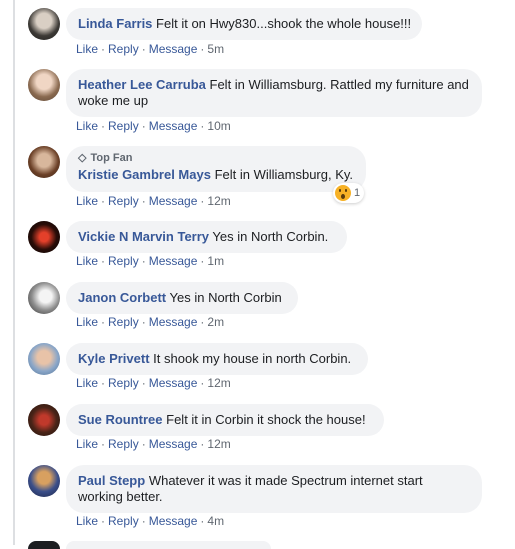  What do you see at coordinates (266, 419) in the screenshot?
I see `comment-text: Felt it in Corbin it shock the house!` at bounding box center [266, 419].